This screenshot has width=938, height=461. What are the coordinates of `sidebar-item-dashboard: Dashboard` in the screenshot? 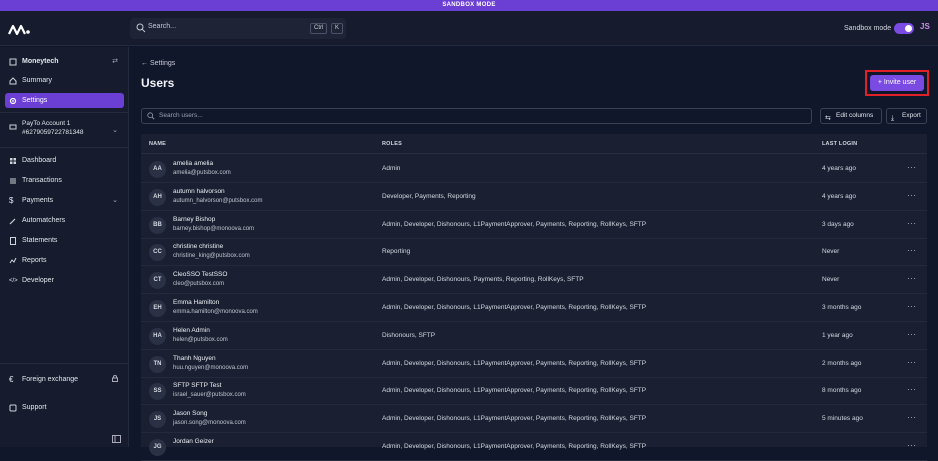 It's located at (64, 160).